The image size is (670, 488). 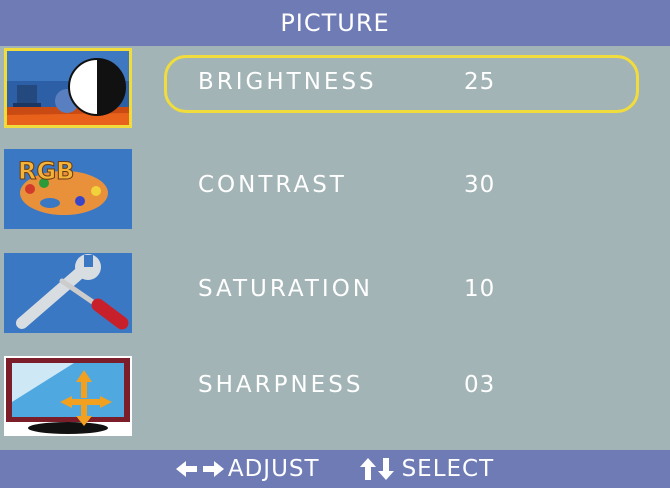 I want to click on select-hint: SELECT, so click(x=426, y=469).